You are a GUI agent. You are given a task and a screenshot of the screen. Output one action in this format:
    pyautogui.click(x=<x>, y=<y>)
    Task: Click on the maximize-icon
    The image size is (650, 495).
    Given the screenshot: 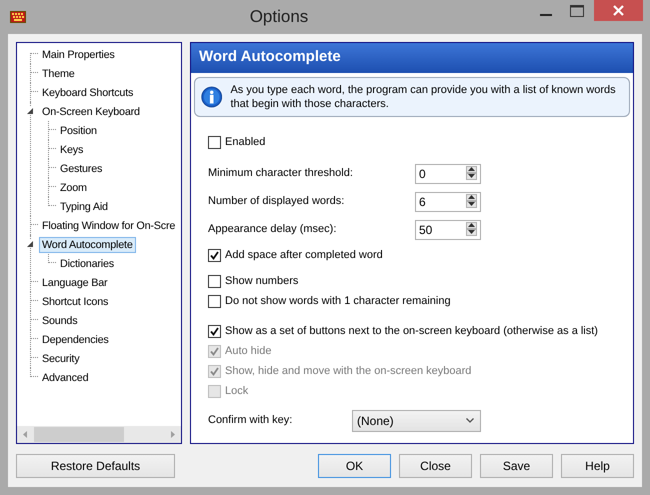 What is the action you would take?
    pyautogui.click(x=577, y=10)
    